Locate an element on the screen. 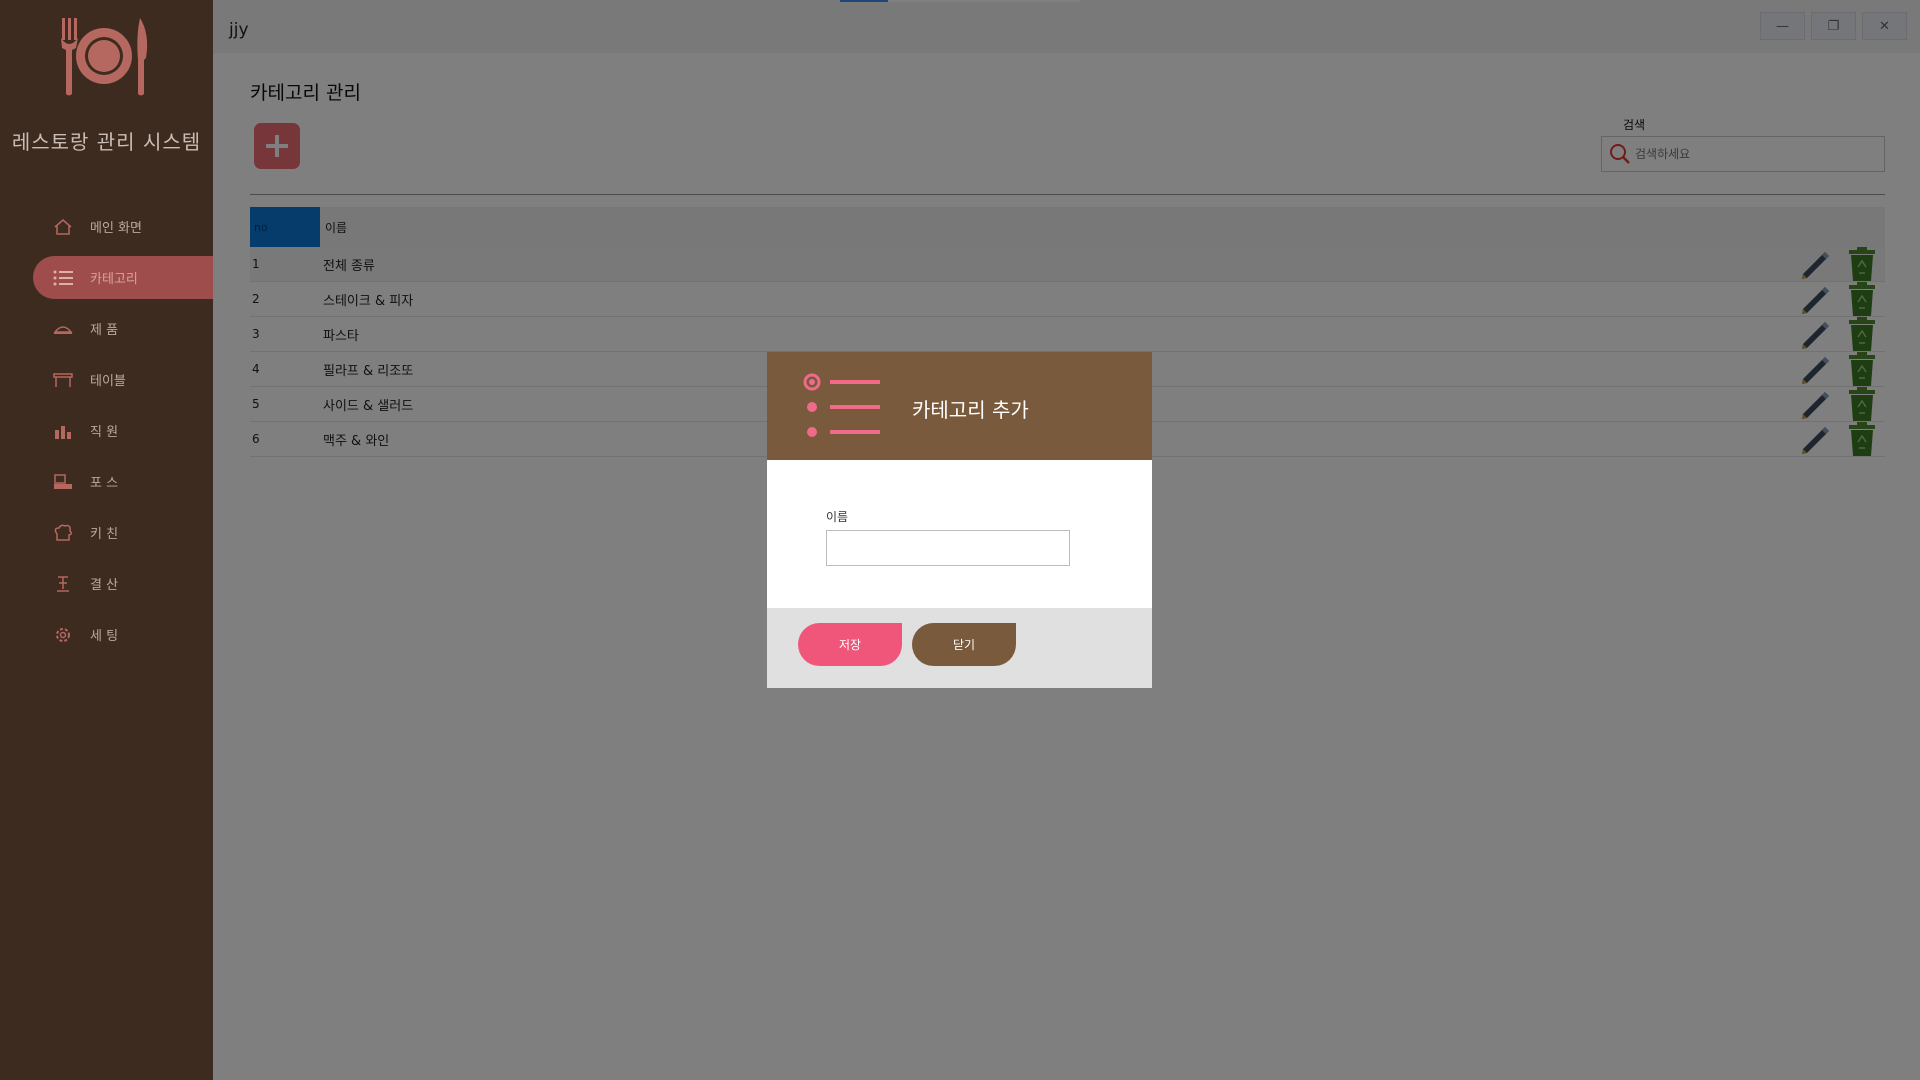 This screenshot has width=1920, height=1080. sidebar-item-label: 세 팅 is located at coordinates (104, 636).